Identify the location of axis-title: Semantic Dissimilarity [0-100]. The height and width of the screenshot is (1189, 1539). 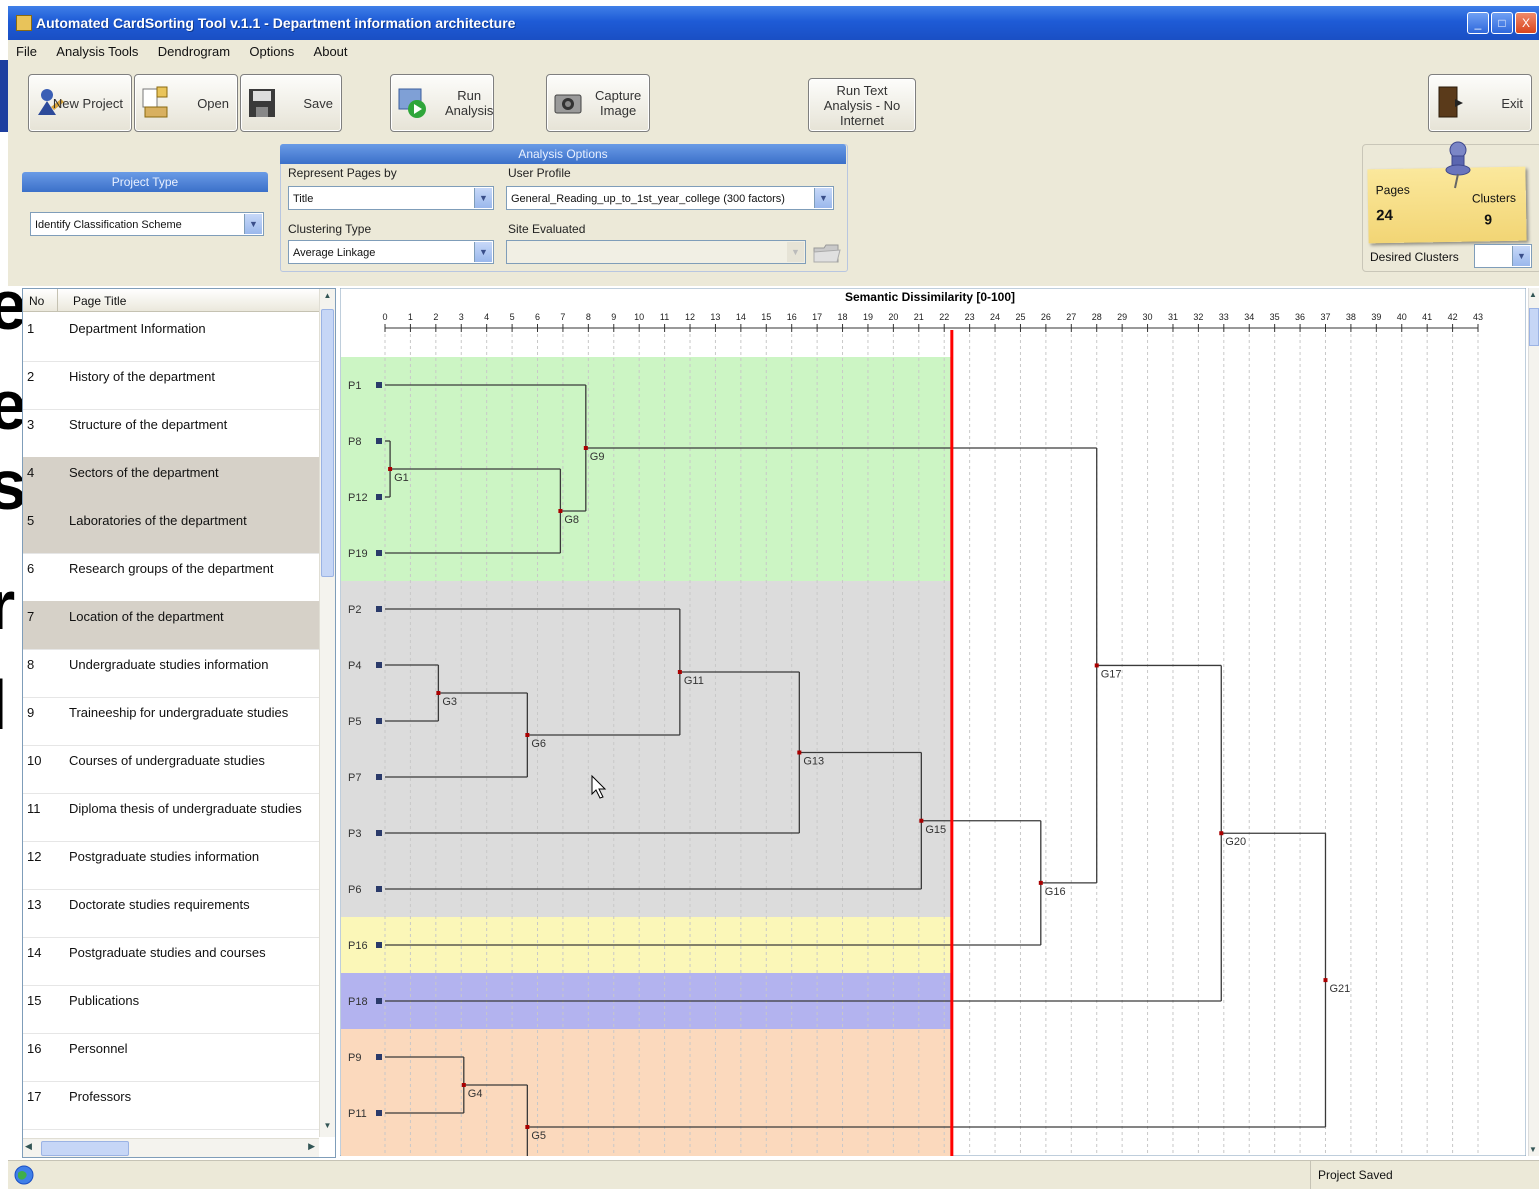
(930, 297).